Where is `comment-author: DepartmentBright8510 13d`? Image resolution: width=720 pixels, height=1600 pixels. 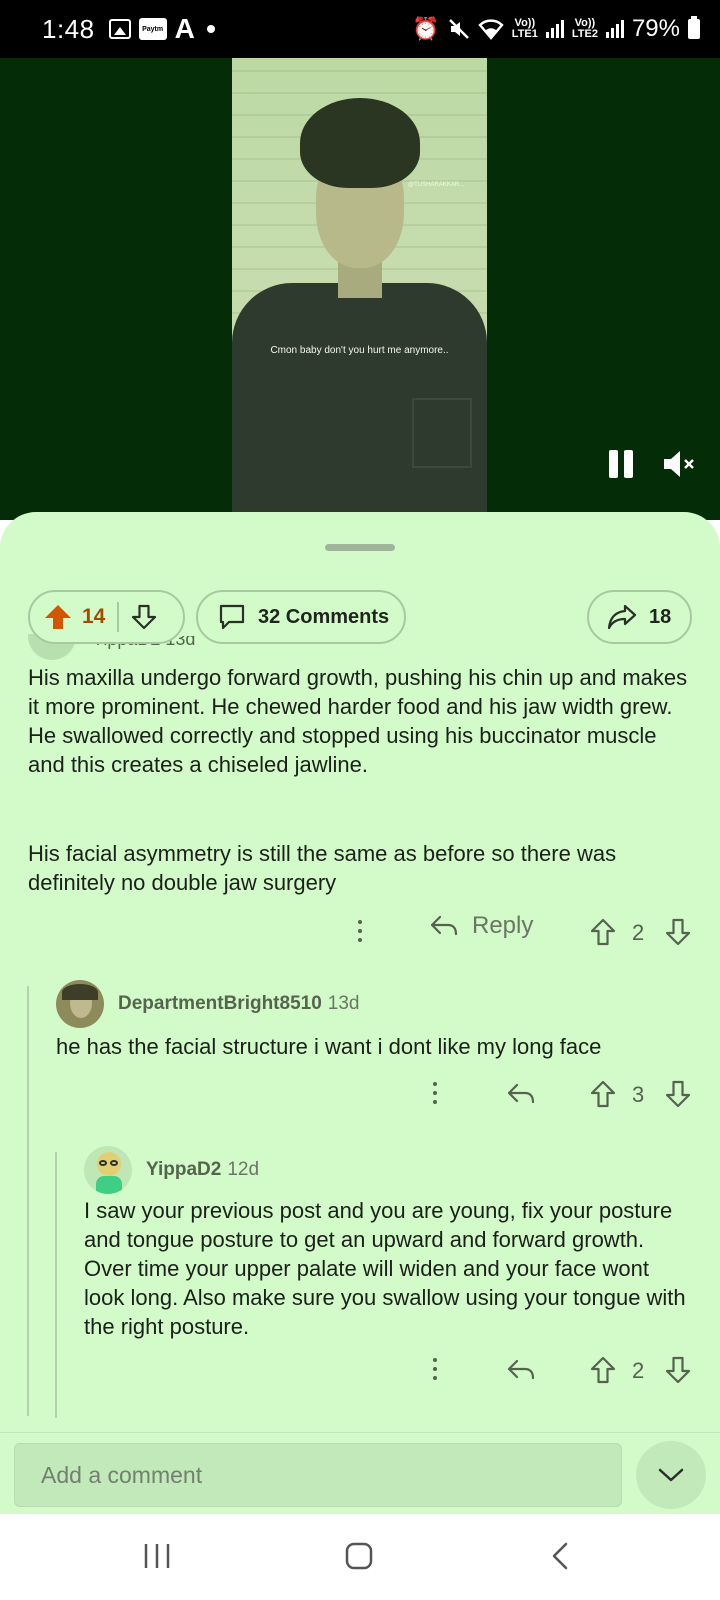 comment-author: DepartmentBright8510 13d is located at coordinates (238, 1004).